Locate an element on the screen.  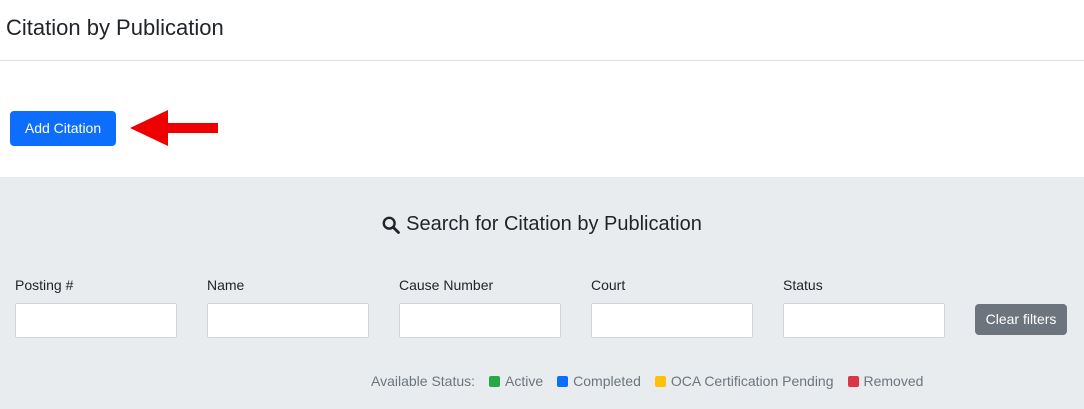
arrow-left-icon is located at coordinates (174, 128).